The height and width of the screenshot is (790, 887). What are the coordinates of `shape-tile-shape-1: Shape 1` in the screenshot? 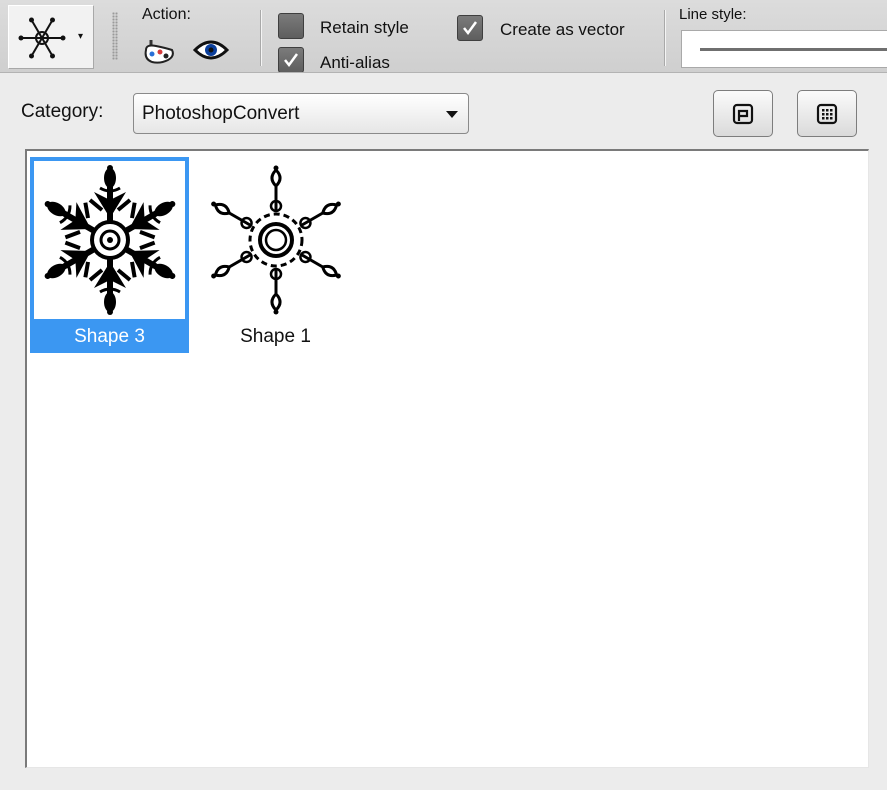 It's located at (275, 255).